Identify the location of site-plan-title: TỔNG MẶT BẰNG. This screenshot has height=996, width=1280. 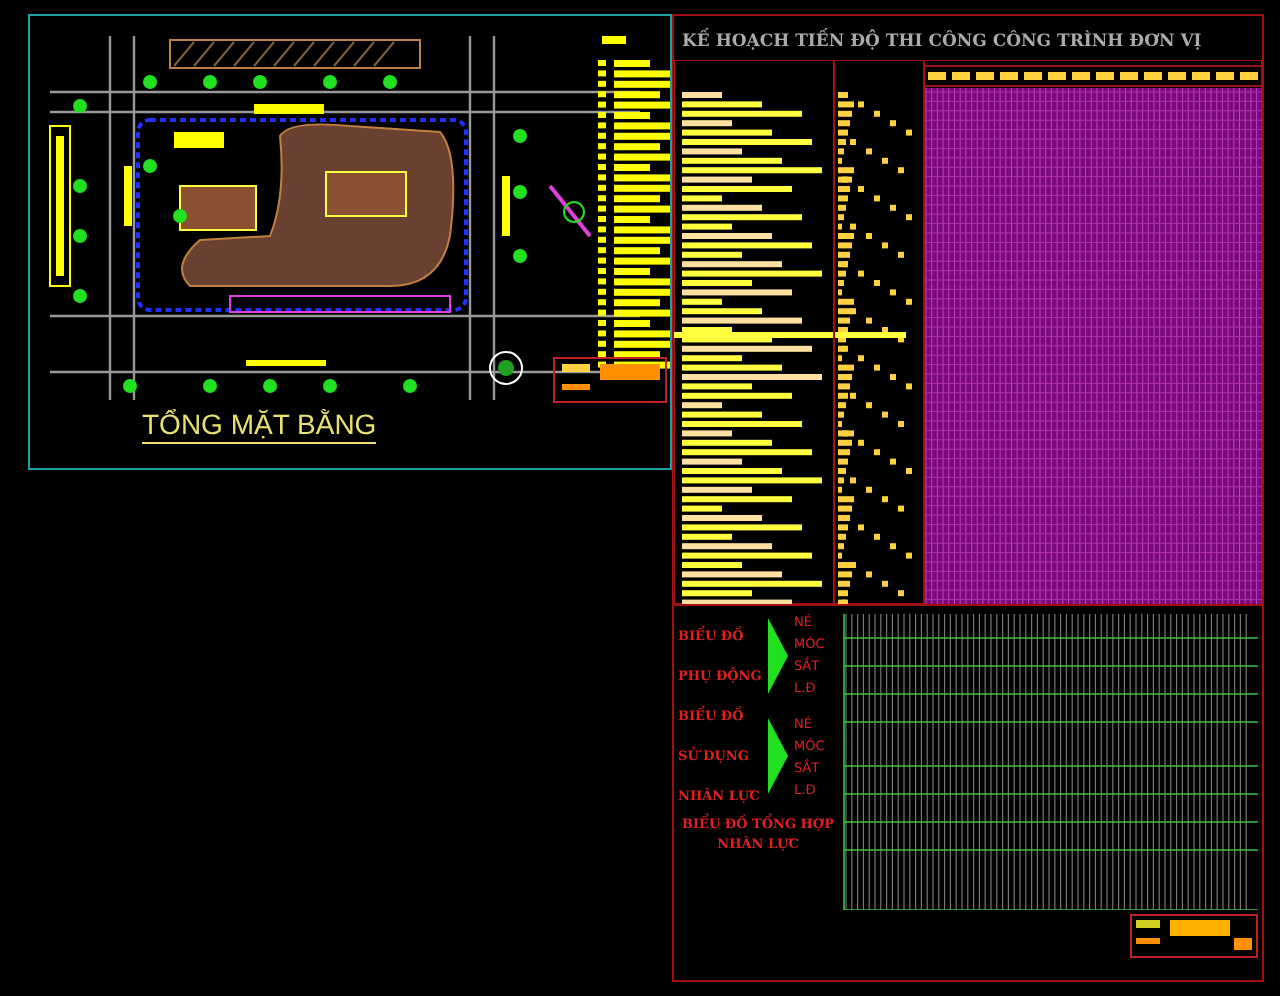
(259, 425).